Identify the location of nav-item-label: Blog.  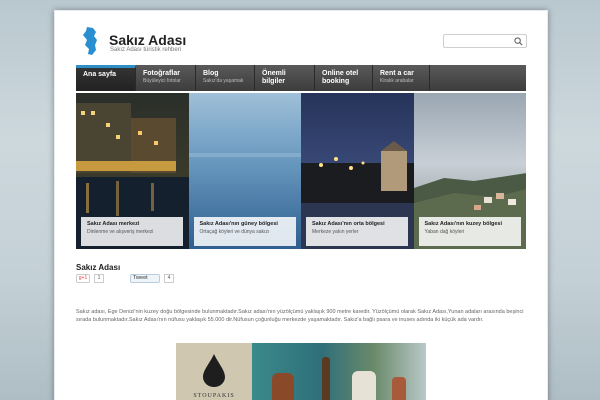
(211, 73).